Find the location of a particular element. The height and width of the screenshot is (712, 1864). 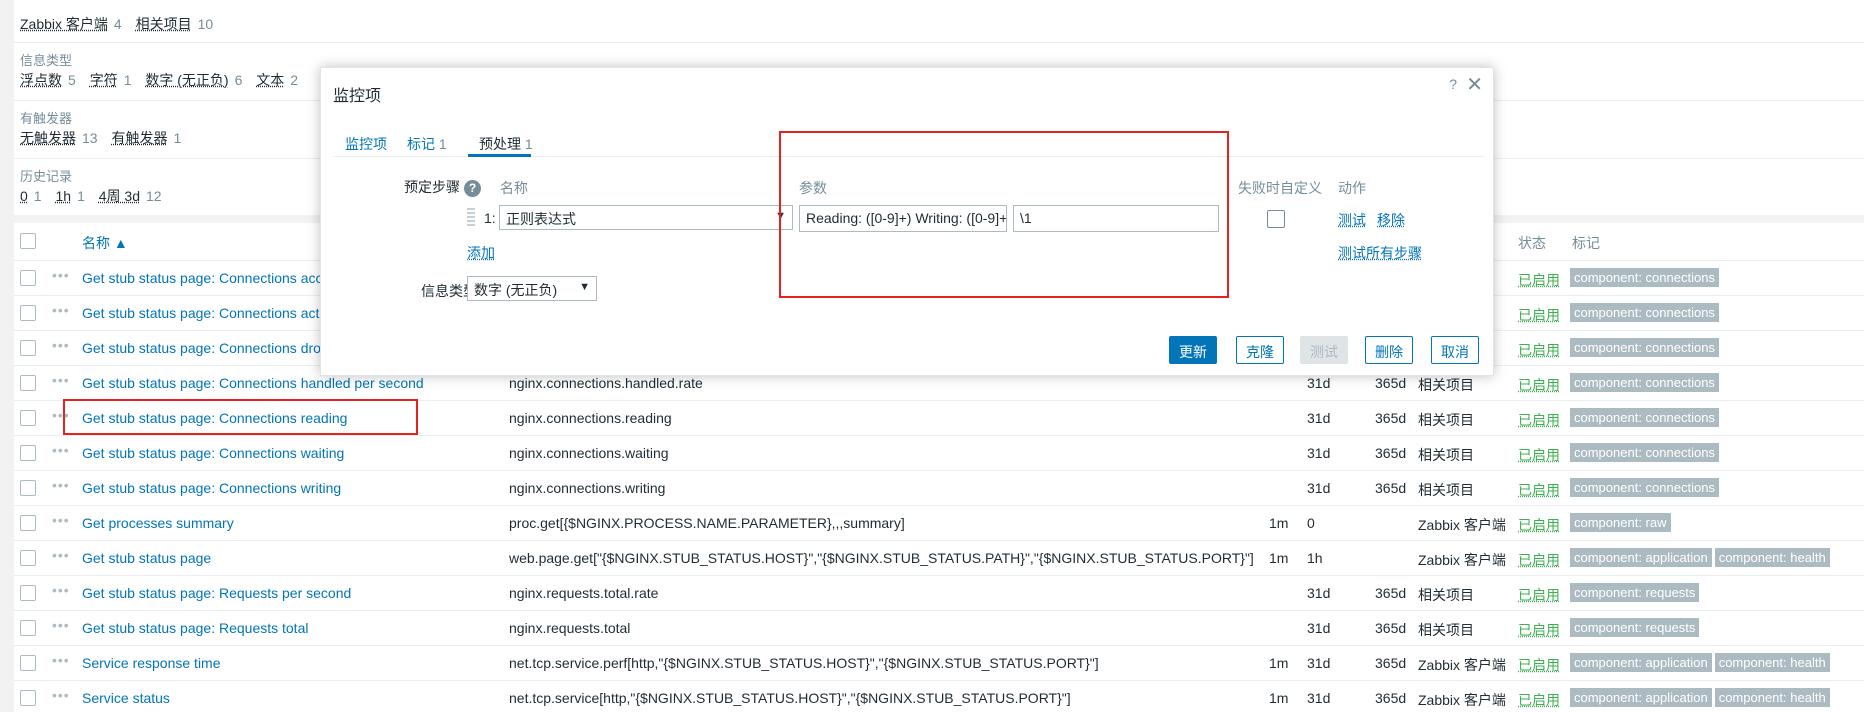

column-header-name: 名称 ▲ is located at coordinates (105, 243).